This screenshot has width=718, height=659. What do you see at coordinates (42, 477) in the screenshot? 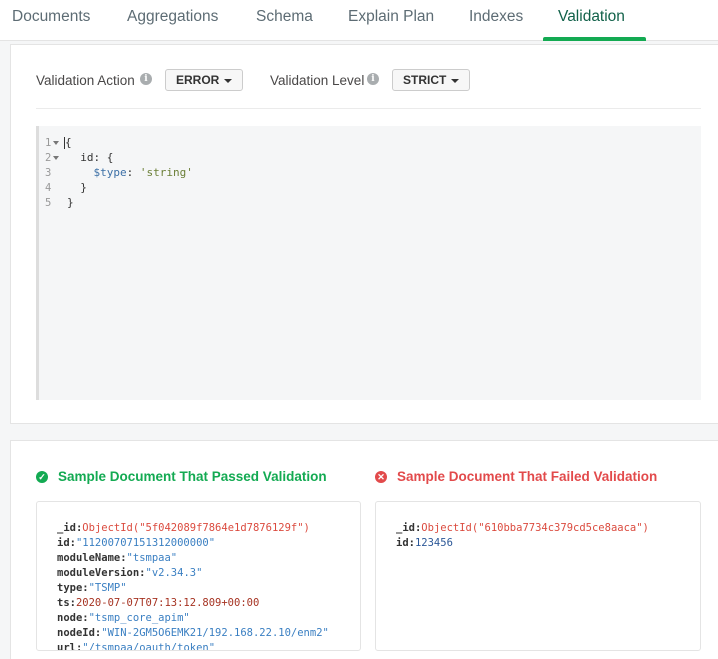
I see `check-circle-icon: ✓` at bounding box center [42, 477].